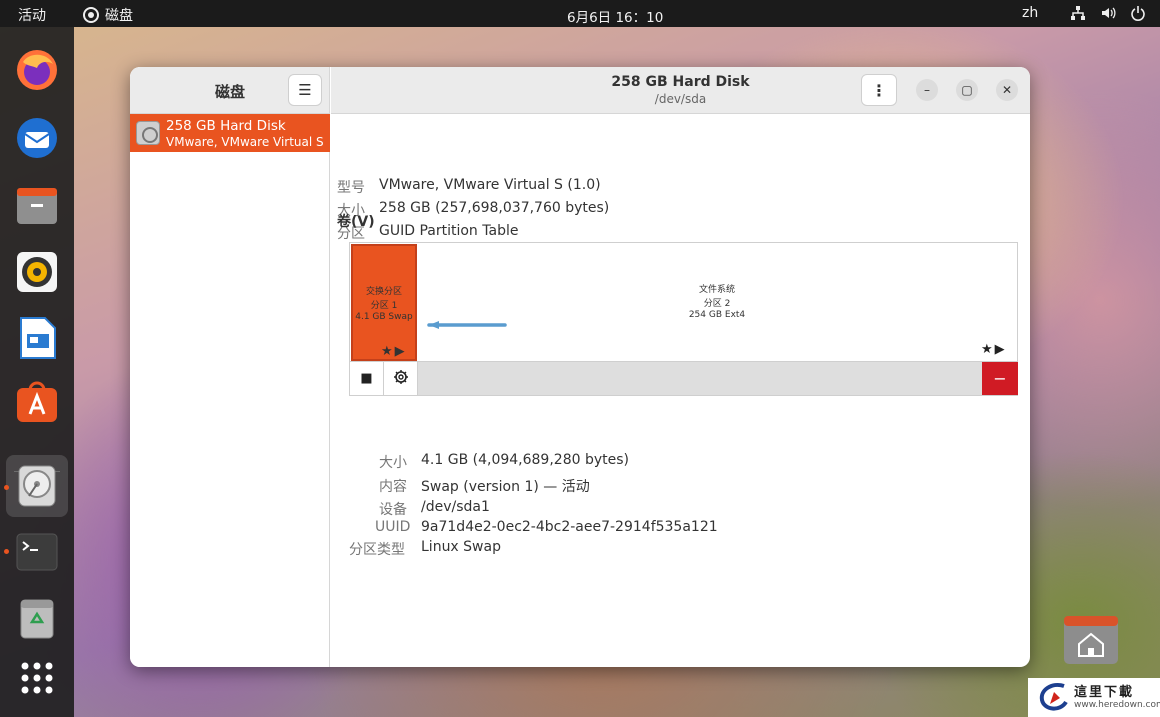 The width and height of the screenshot is (1160, 717). I want to click on minimize-icon: –, so click(927, 90).